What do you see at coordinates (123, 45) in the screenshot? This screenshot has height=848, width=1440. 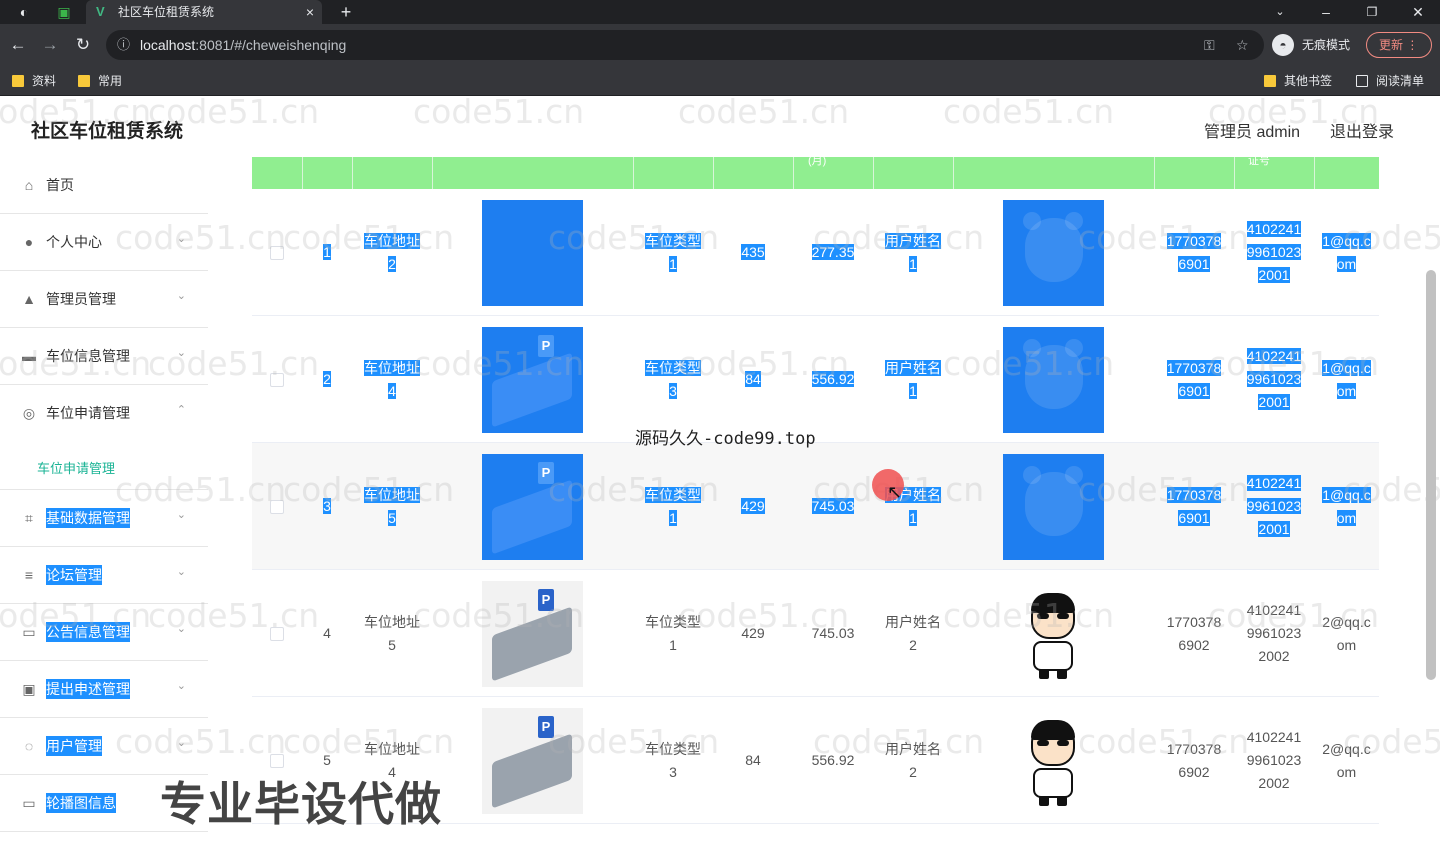 I see `site-info-icon: ⓘ` at bounding box center [123, 45].